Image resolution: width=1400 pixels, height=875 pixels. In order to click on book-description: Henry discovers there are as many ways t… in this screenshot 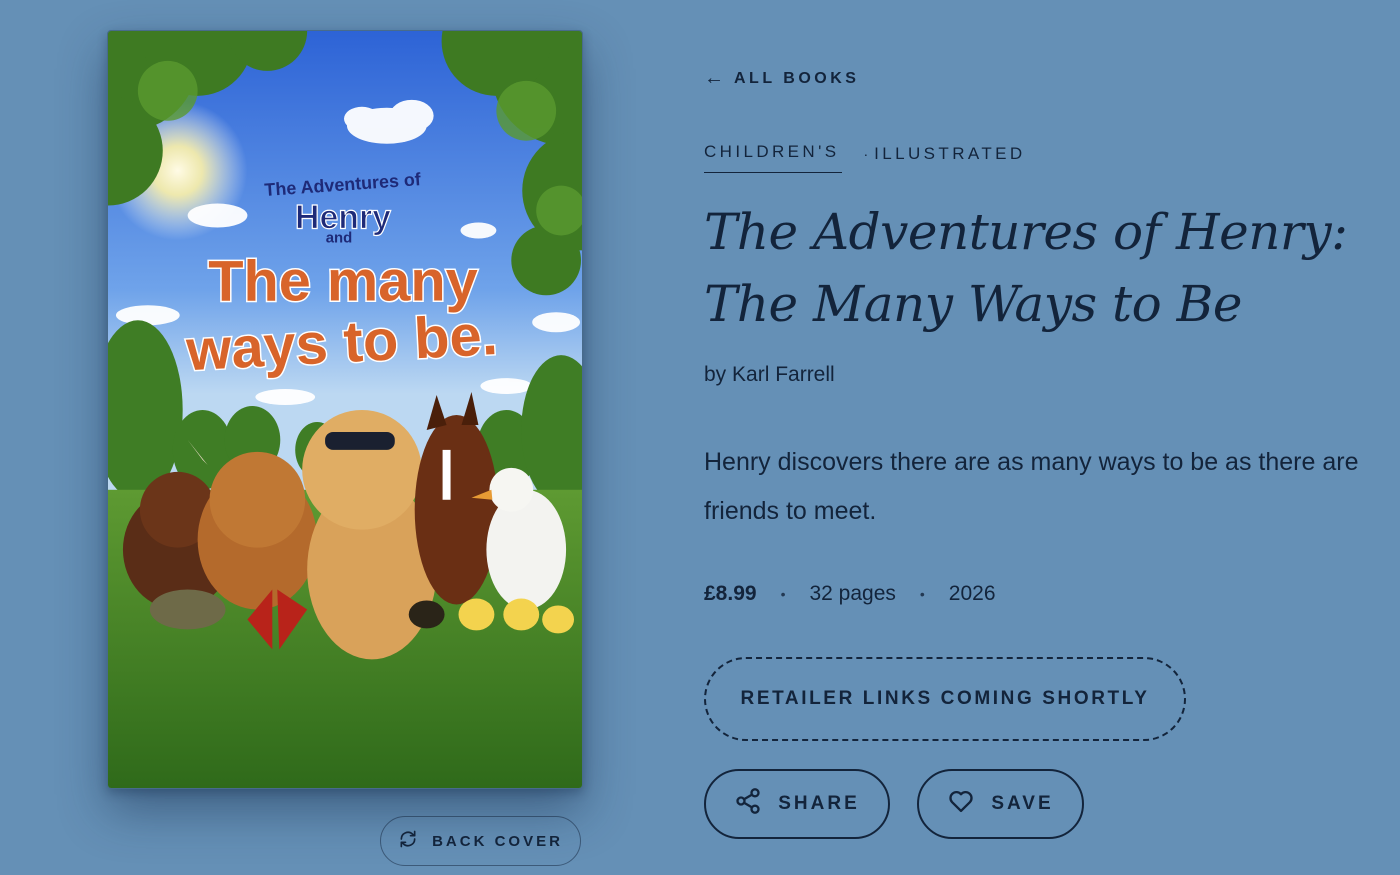, I will do `click(1031, 486)`.